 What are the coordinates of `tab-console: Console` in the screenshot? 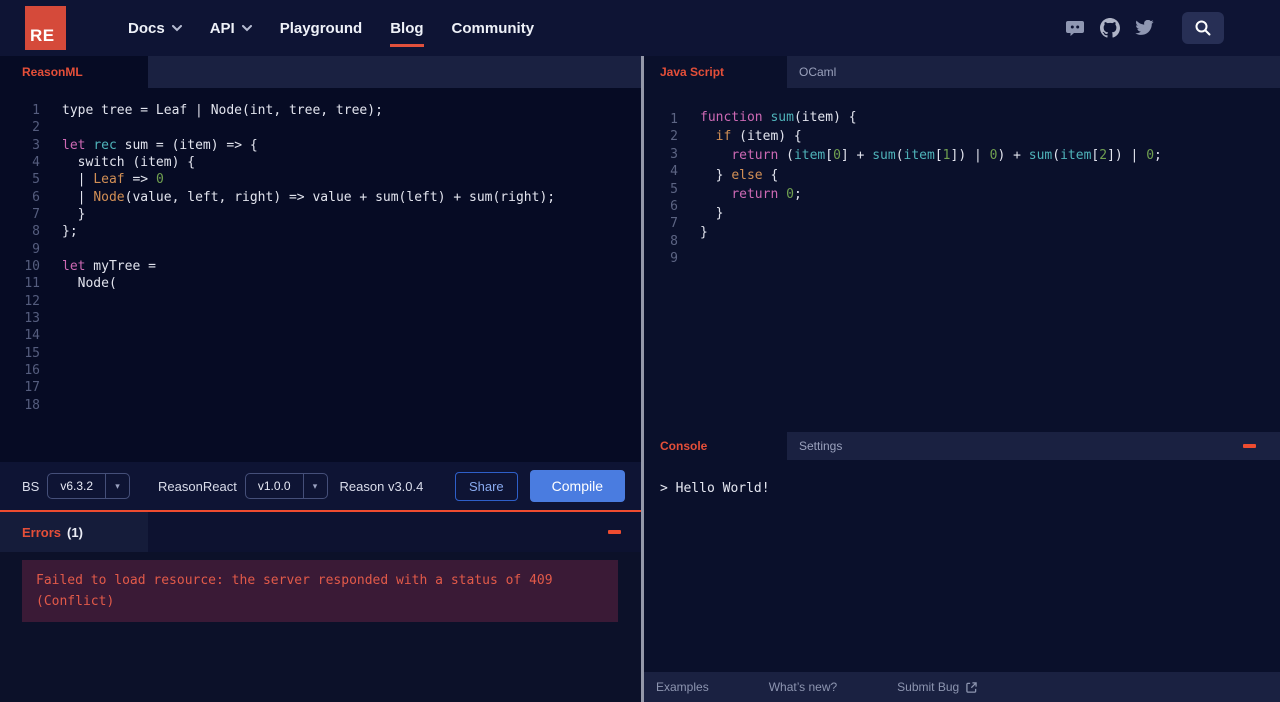 It's located at (715, 446).